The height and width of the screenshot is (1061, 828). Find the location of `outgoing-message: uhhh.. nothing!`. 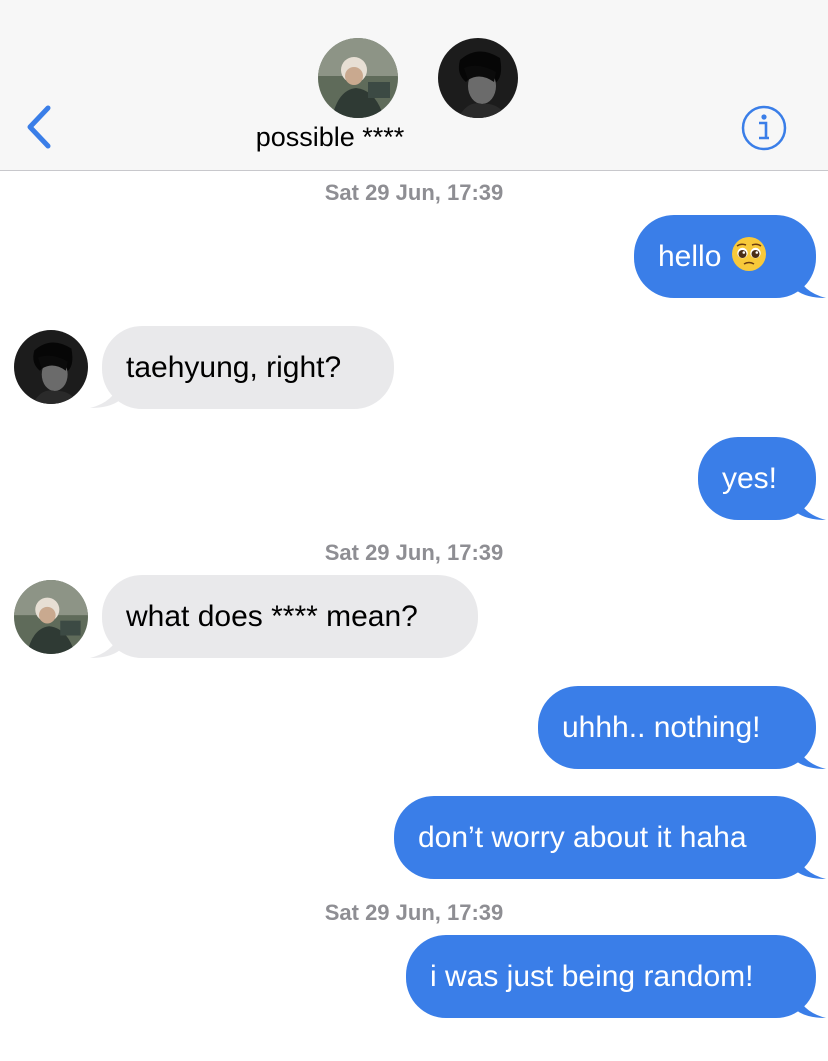

outgoing-message: uhhh.. nothing! is located at coordinates (677, 727).